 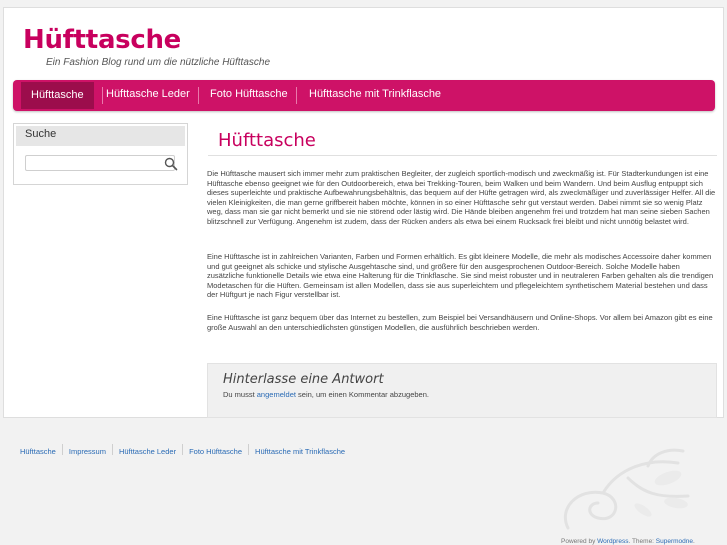 I want to click on credits-prefix: Powered by, so click(x=579, y=541).